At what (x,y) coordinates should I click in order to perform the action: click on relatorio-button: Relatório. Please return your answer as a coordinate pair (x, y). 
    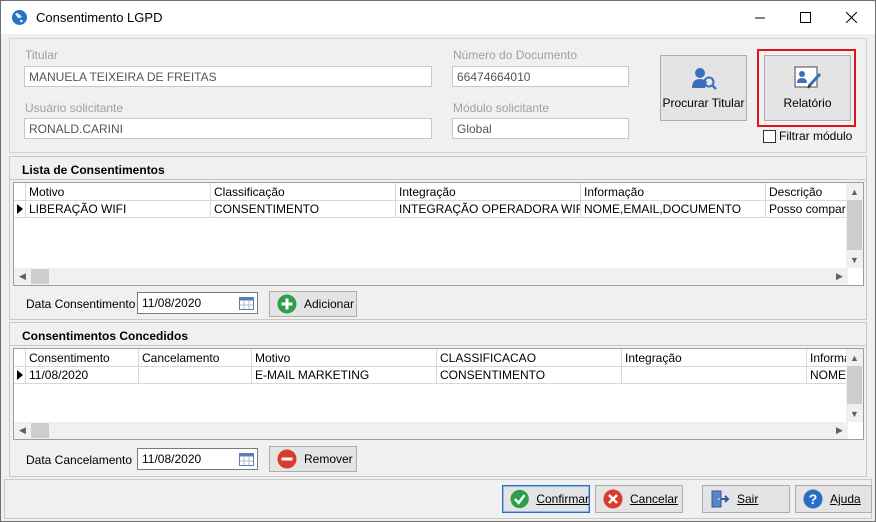
    Looking at the image, I should click on (807, 88).